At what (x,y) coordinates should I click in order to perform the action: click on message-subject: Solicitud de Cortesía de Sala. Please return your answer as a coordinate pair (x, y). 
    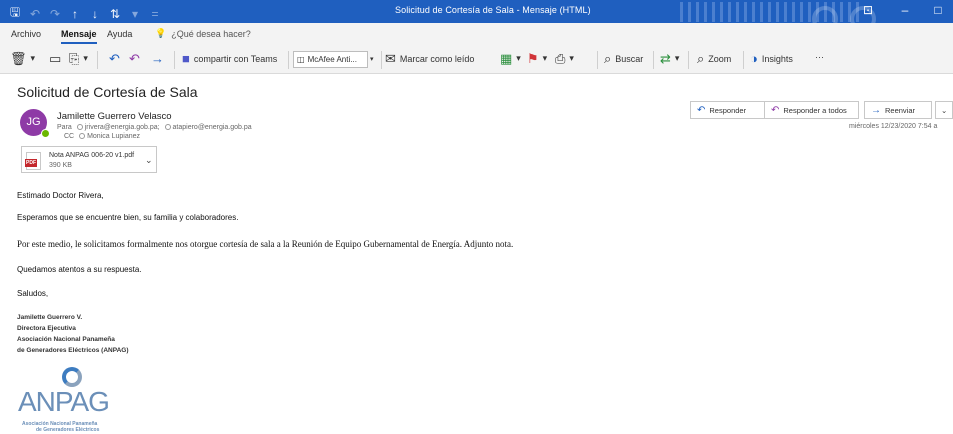
    Looking at the image, I should click on (107, 92).